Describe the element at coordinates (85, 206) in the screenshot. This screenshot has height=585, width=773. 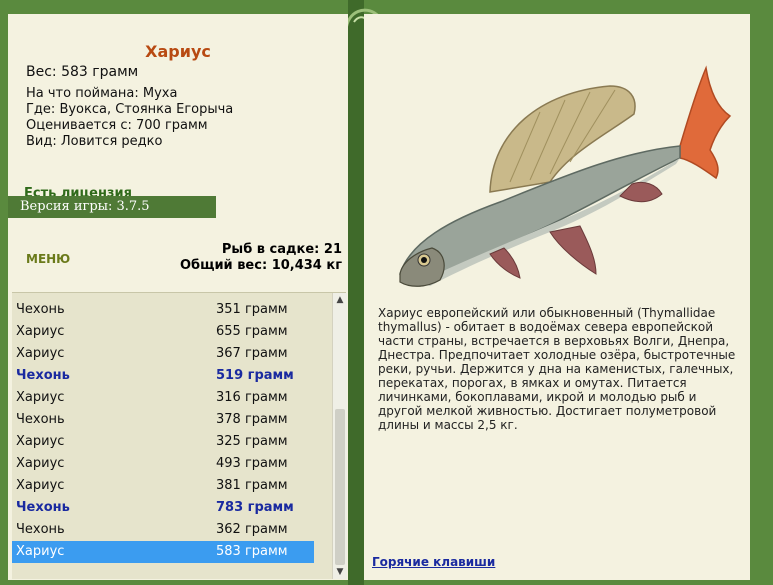
I see `version-label: Версия игры: 3.7.5` at that location.